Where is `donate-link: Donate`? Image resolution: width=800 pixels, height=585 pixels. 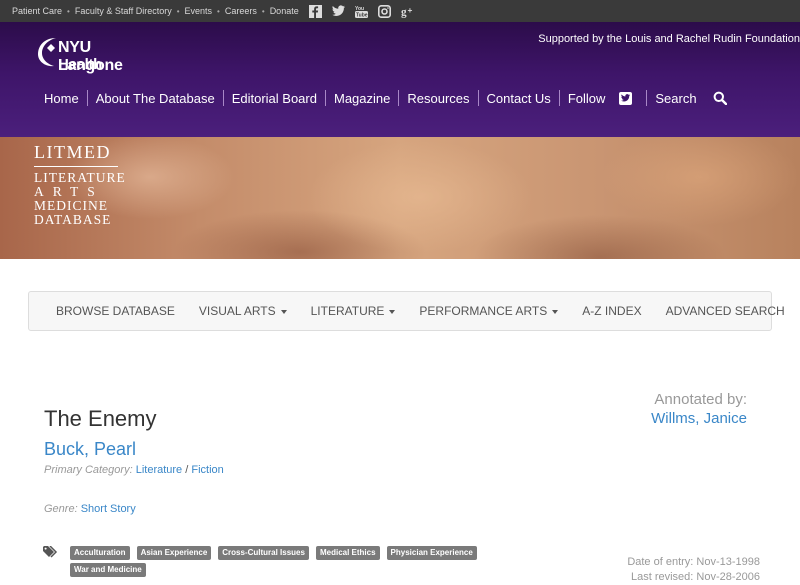
donate-link: Donate is located at coordinates (284, 11).